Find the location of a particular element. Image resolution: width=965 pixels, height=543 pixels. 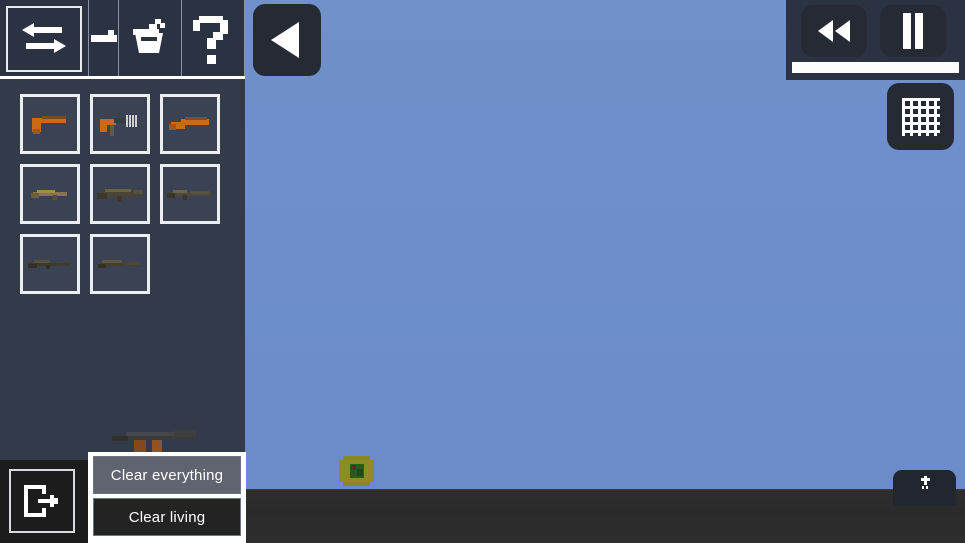

battle-rifle-icon is located at coordinates (120, 264).